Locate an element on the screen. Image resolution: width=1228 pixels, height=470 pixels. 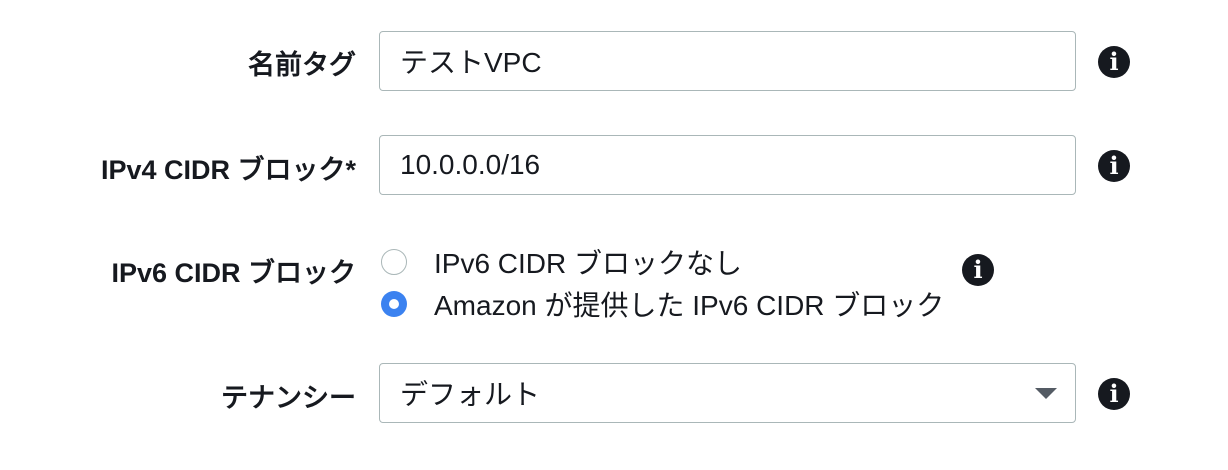
ipv4-cidr-label: IPv4 CIDR ブロック* is located at coordinates (228, 170).